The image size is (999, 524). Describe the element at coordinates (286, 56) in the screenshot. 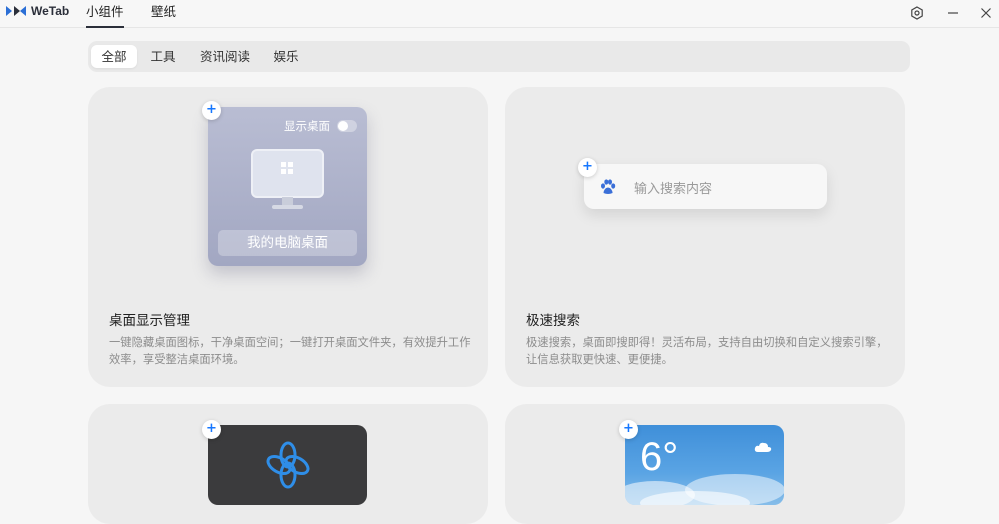

I see `tab-entertainment: 娱乐` at that location.